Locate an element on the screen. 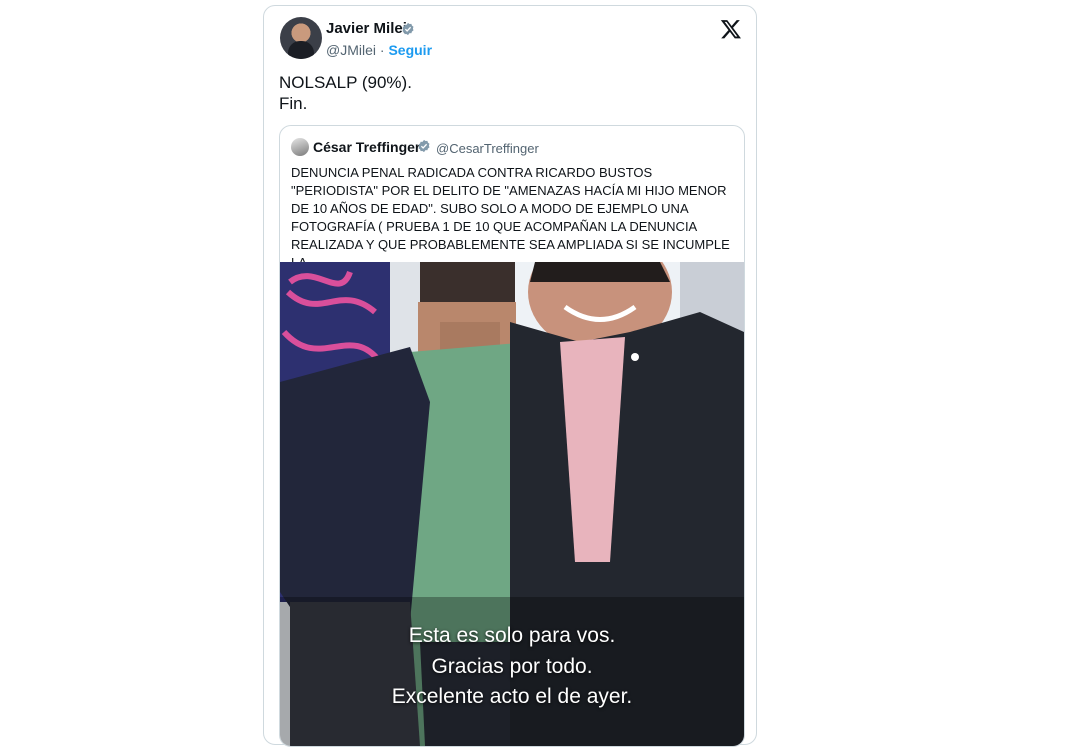  quote-author-handle: @CesarTreffinger is located at coordinates (487, 148).